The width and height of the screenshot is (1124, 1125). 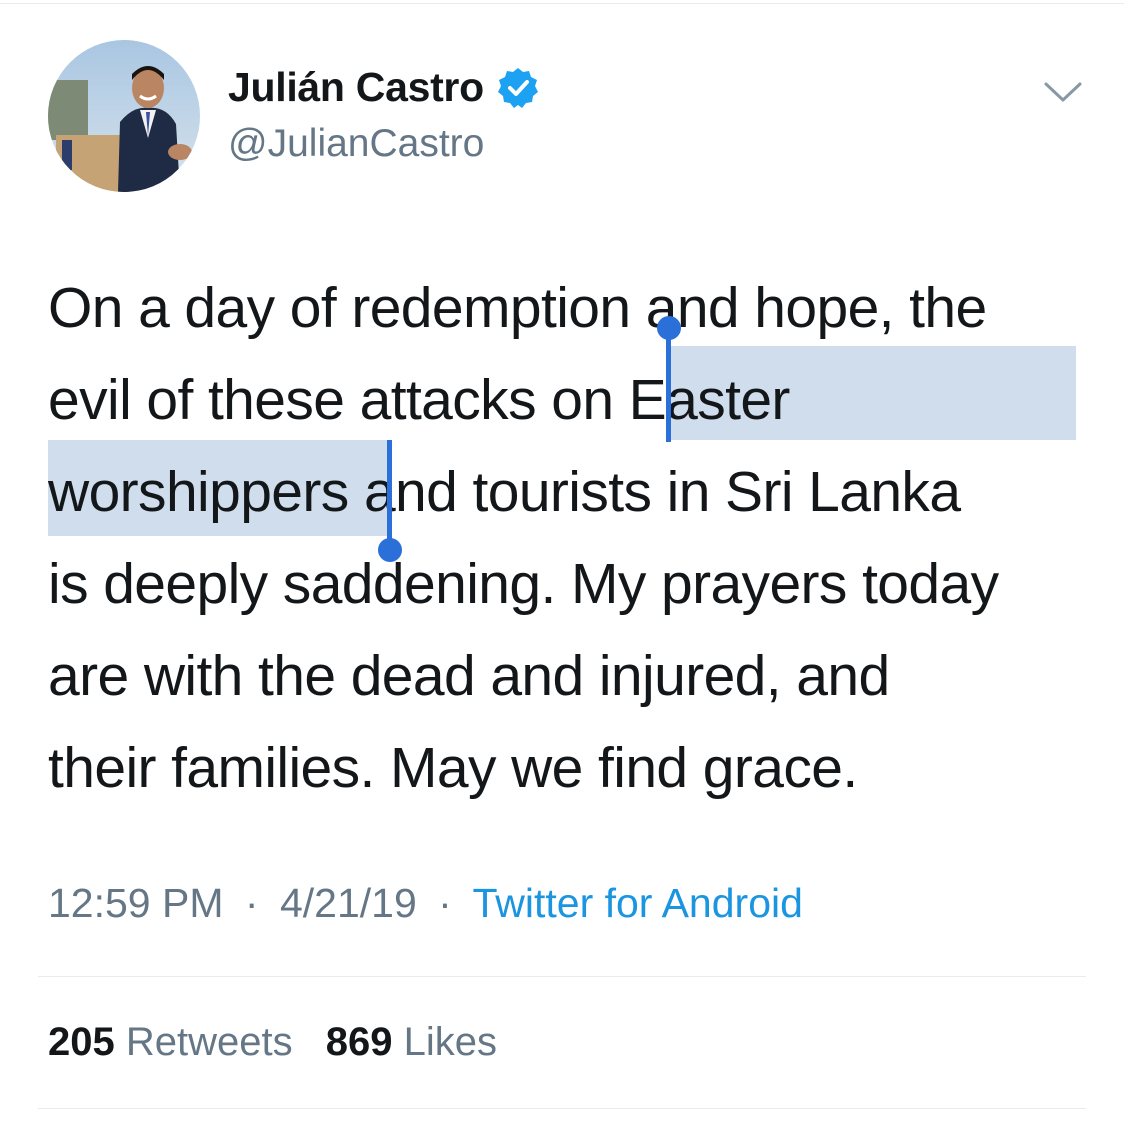 I want to click on selected-text: worshippers, so click(x=198, y=492).